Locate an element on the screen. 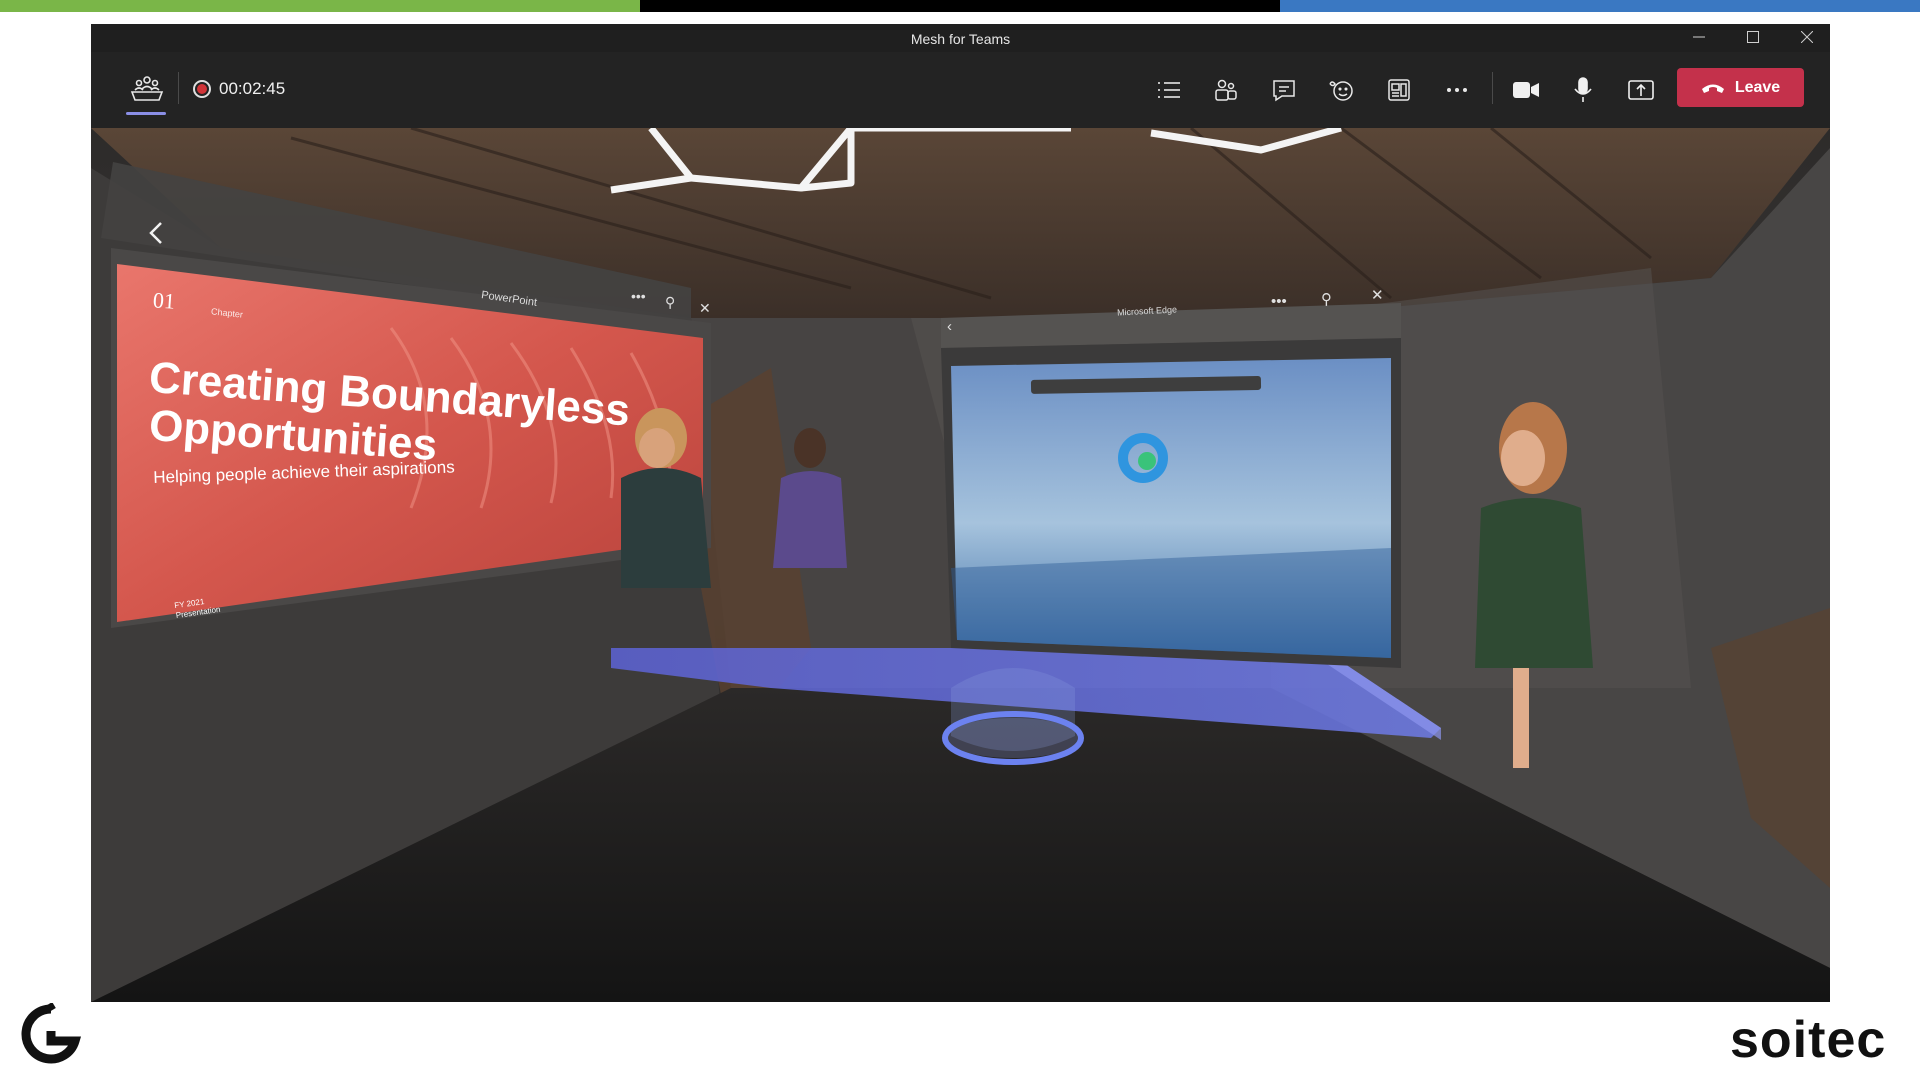 The image size is (1920, 1080). mic-icon is located at coordinates (1583, 89).